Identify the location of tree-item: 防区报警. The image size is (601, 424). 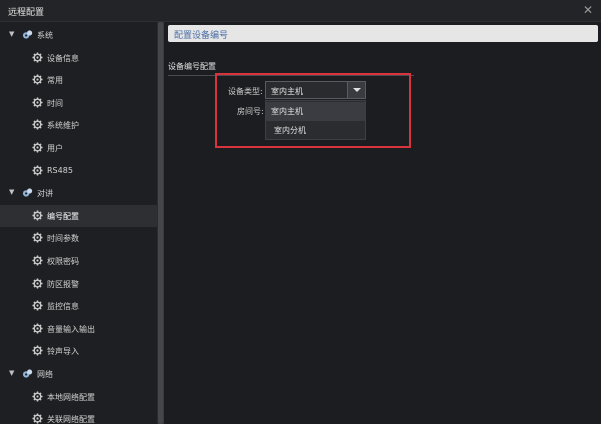
(78, 284).